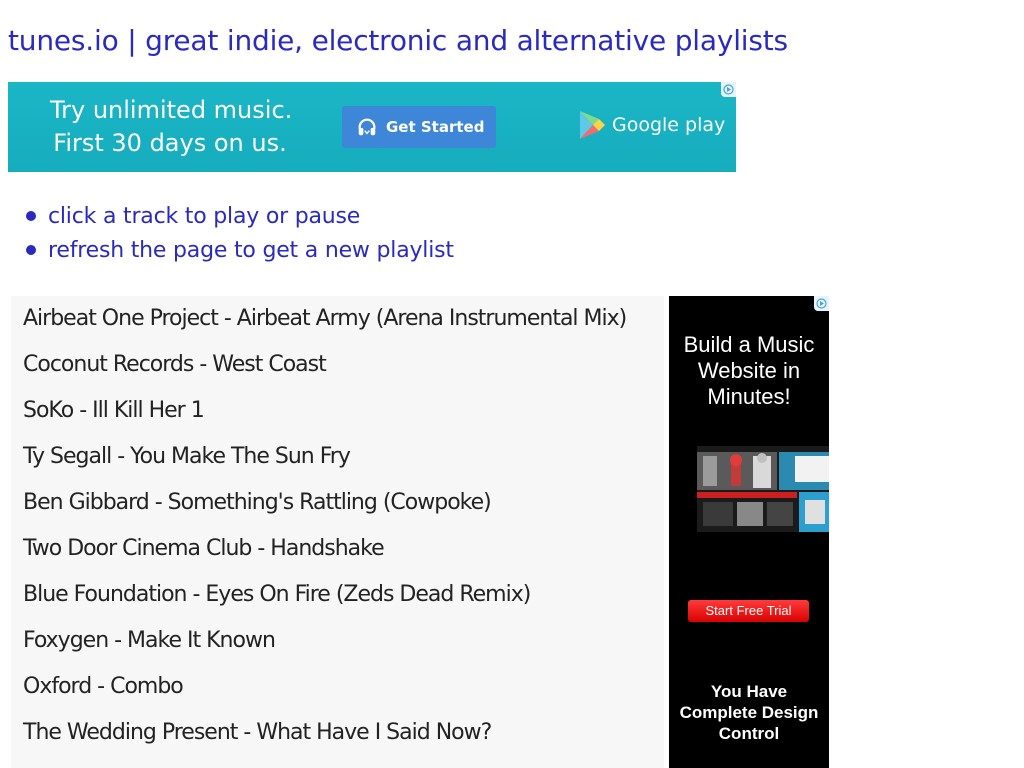  Describe the element at coordinates (337, 641) in the screenshot. I see `playlist-track: Foxygen - Make It Known` at that location.